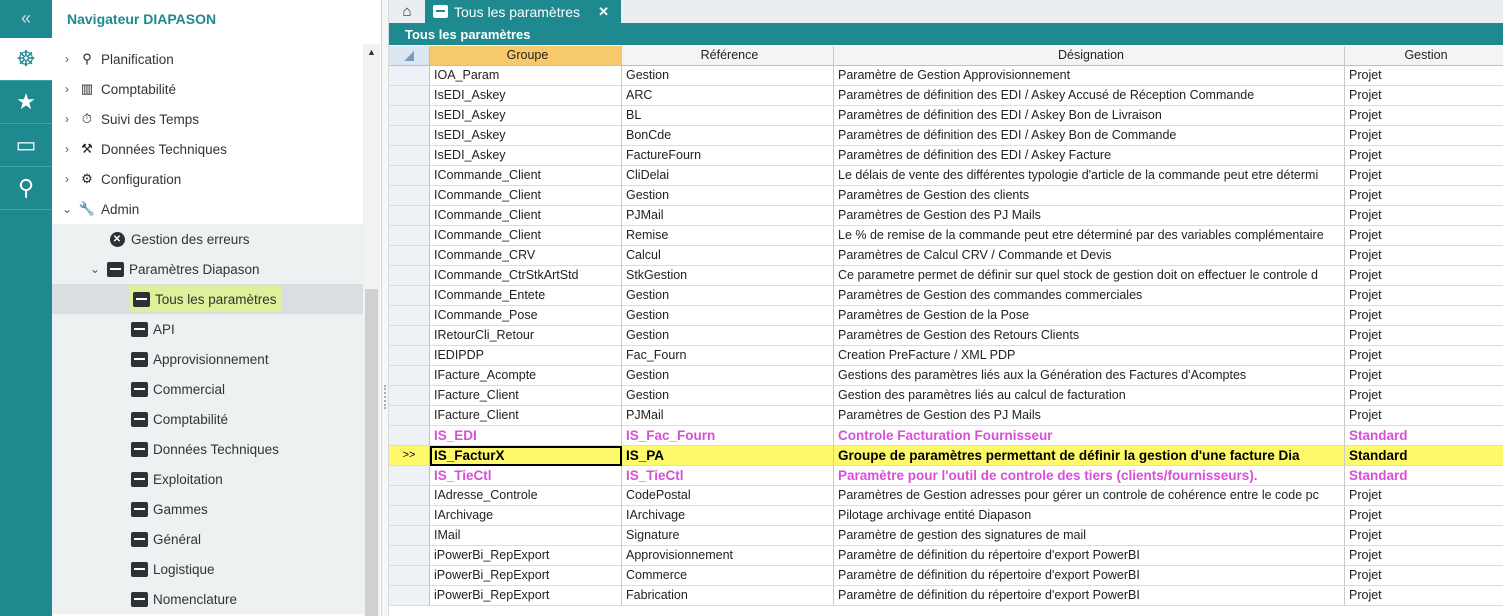 This screenshot has height=616, width=1503. Describe the element at coordinates (728, 516) in the screenshot. I see `cell-reference: IArchivage` at that location.